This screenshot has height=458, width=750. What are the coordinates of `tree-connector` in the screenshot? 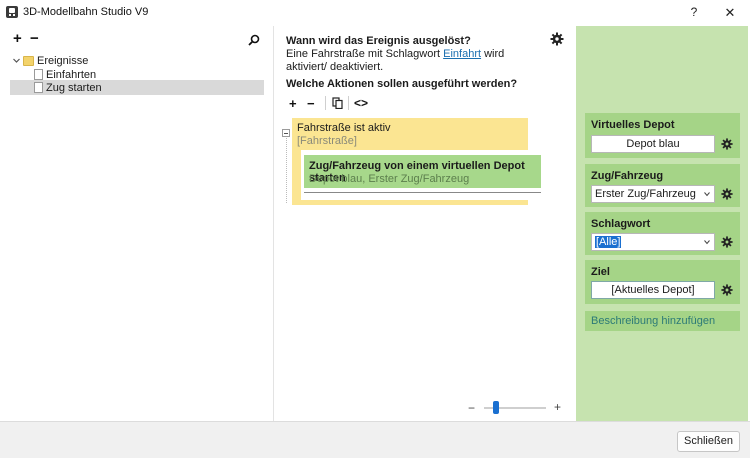 It's located at (286, 170).